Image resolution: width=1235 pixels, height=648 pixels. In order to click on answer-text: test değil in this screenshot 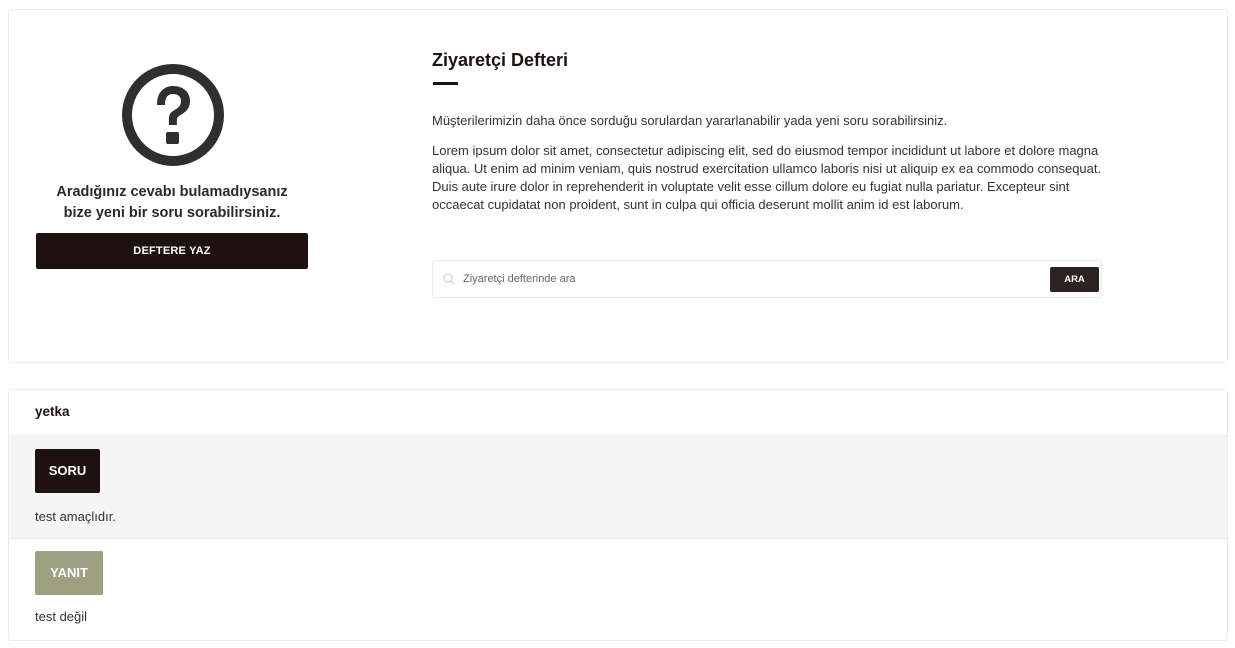, I will do `click(61, 616)`.